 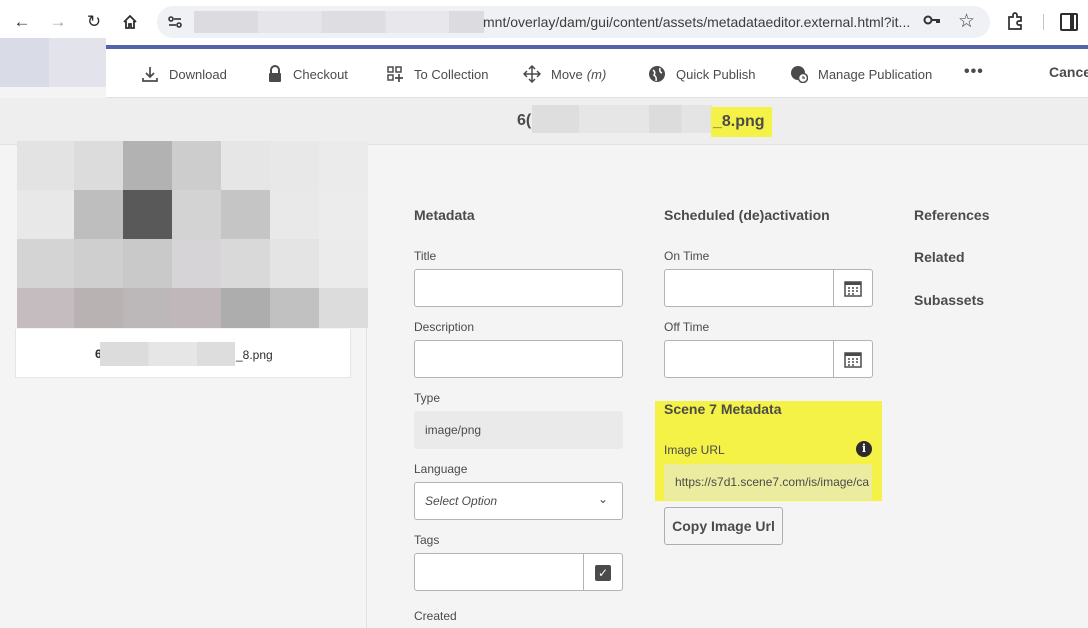 What do you see at coordinates (427, 540) in the screenshot?
I see `tags-label: Tags` at bounding box center [427, 540].